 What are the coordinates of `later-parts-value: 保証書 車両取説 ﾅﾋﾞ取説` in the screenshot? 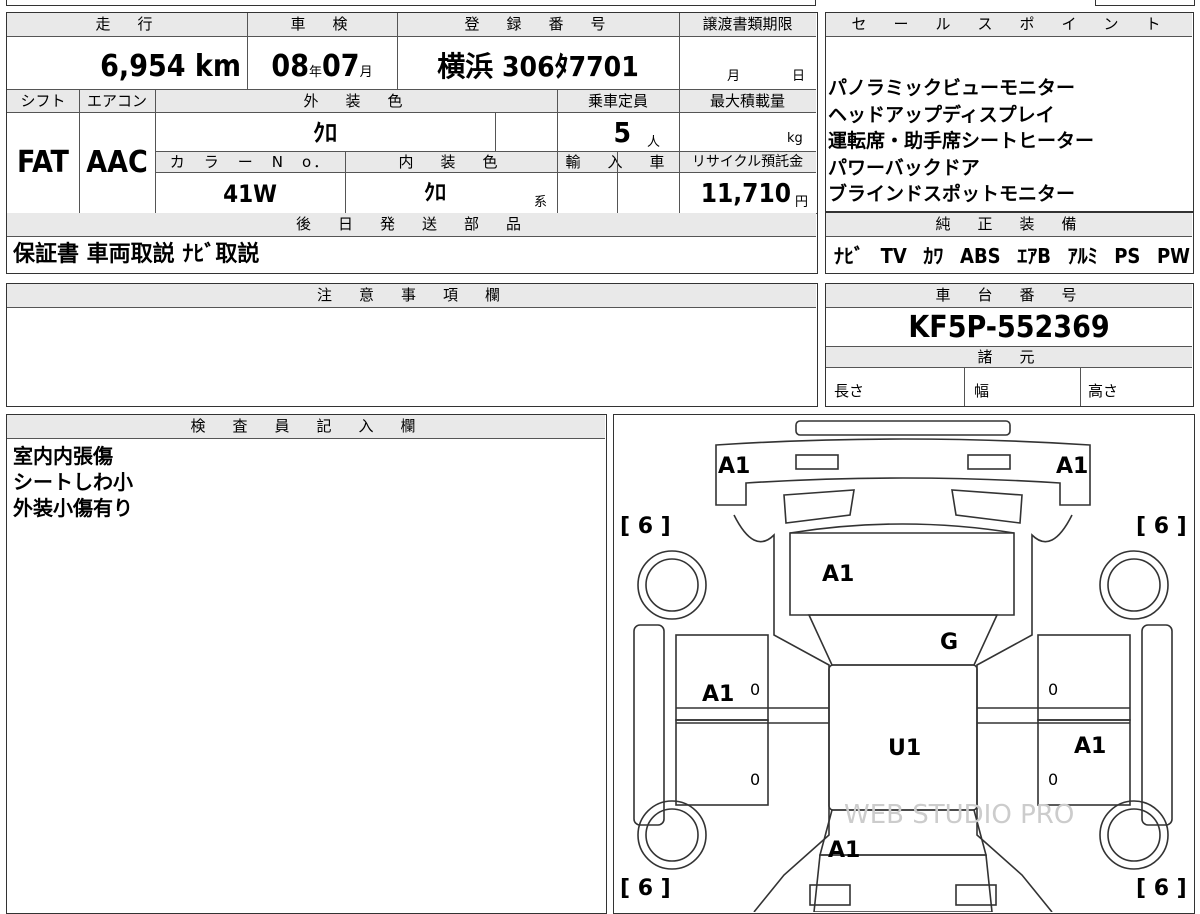 It's located at (136, 254).